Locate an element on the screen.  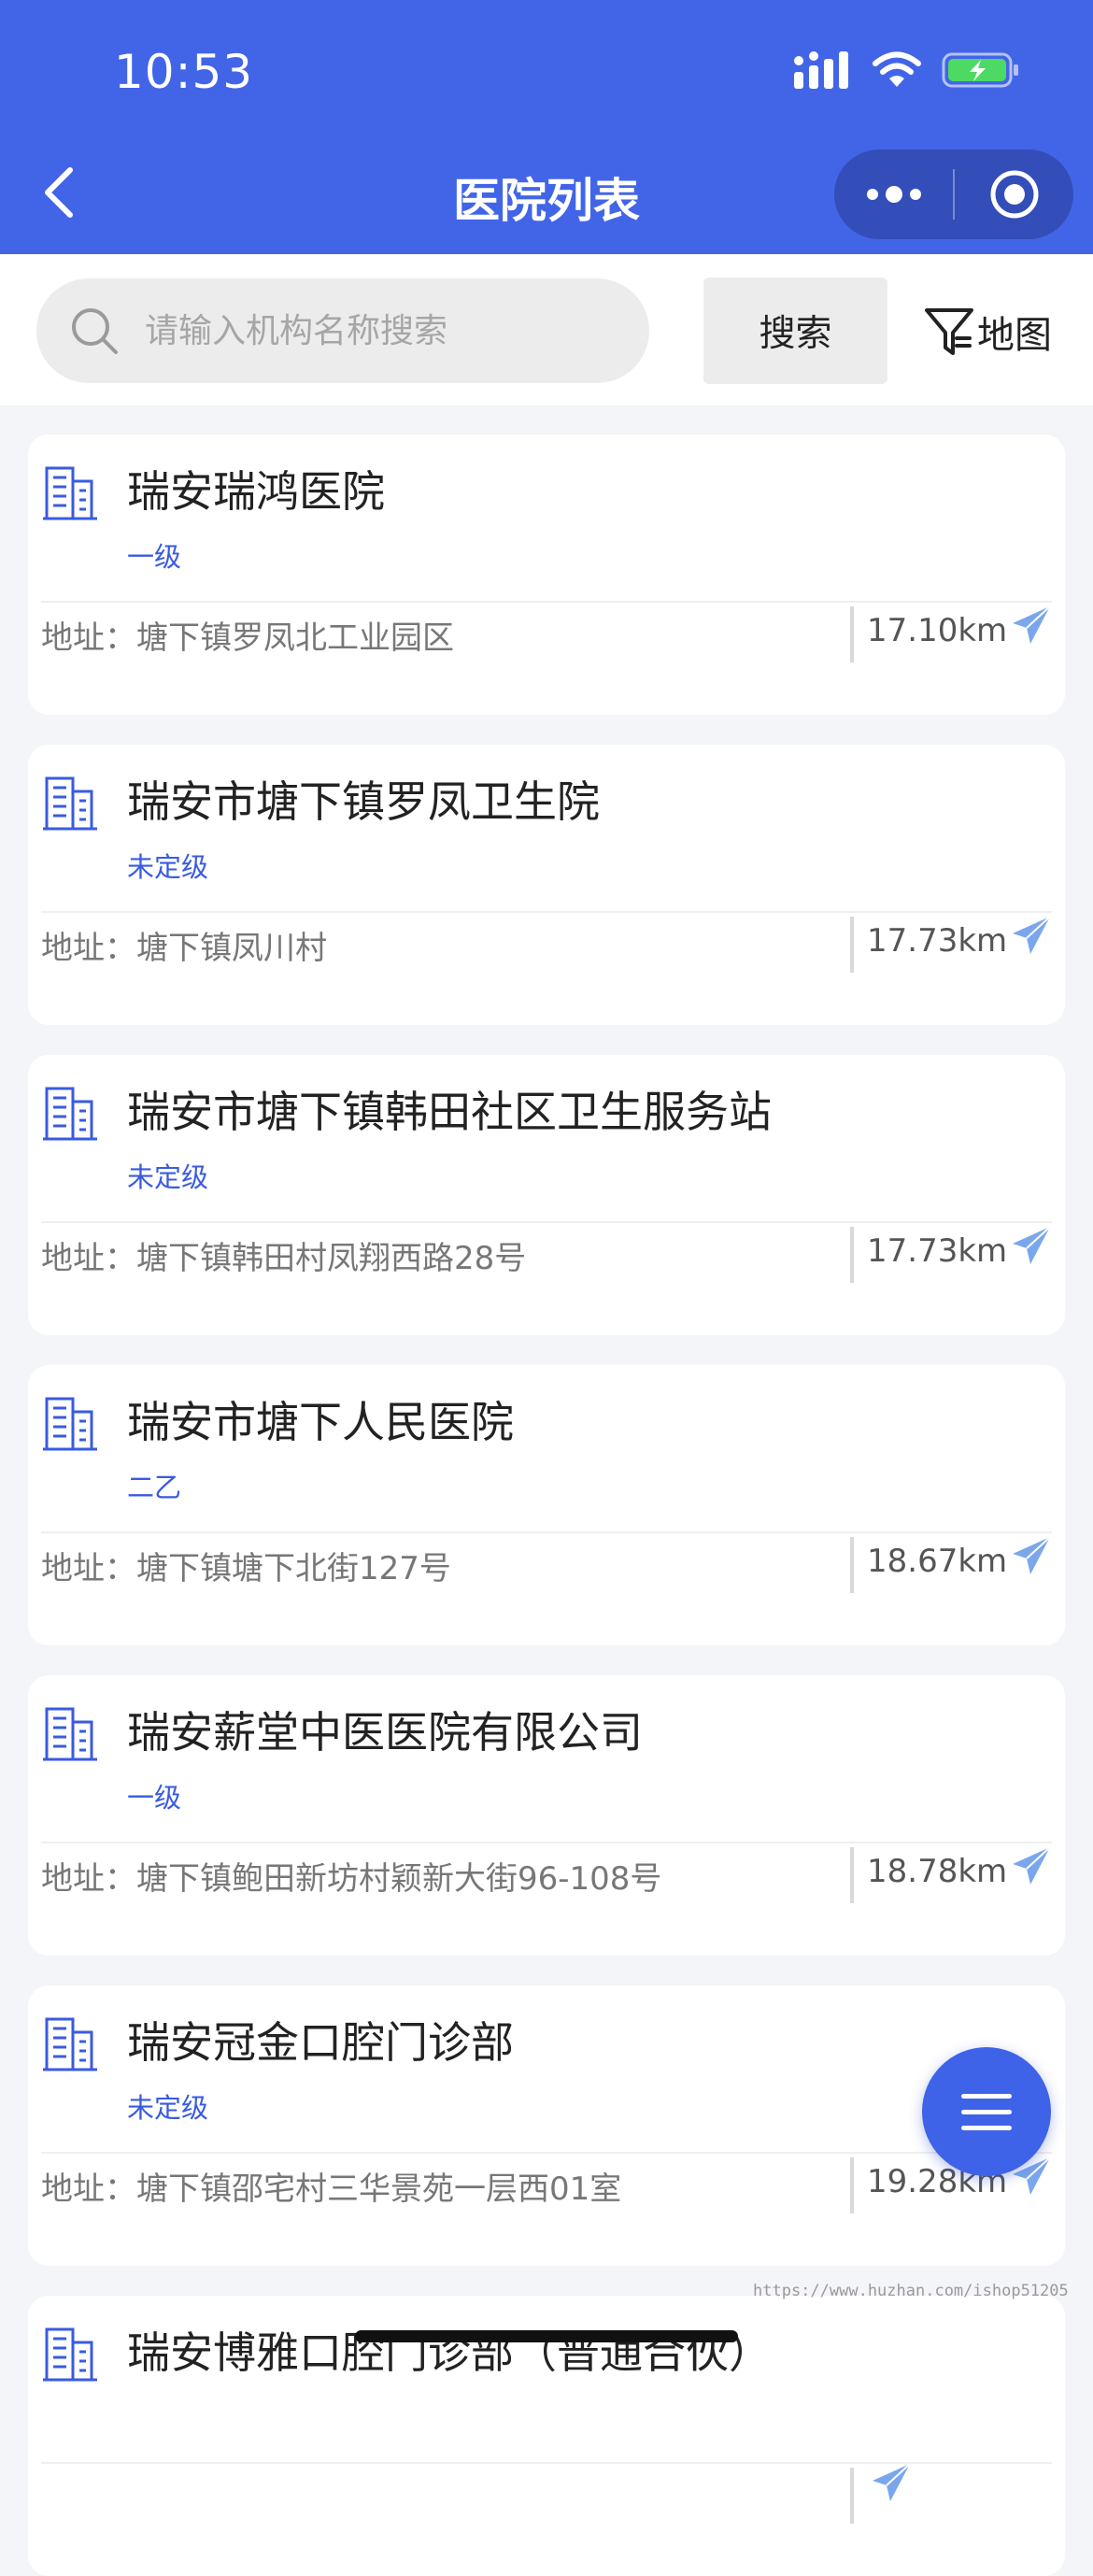
hospital-distance: 18.78km is located at coordinates (938, 1871).